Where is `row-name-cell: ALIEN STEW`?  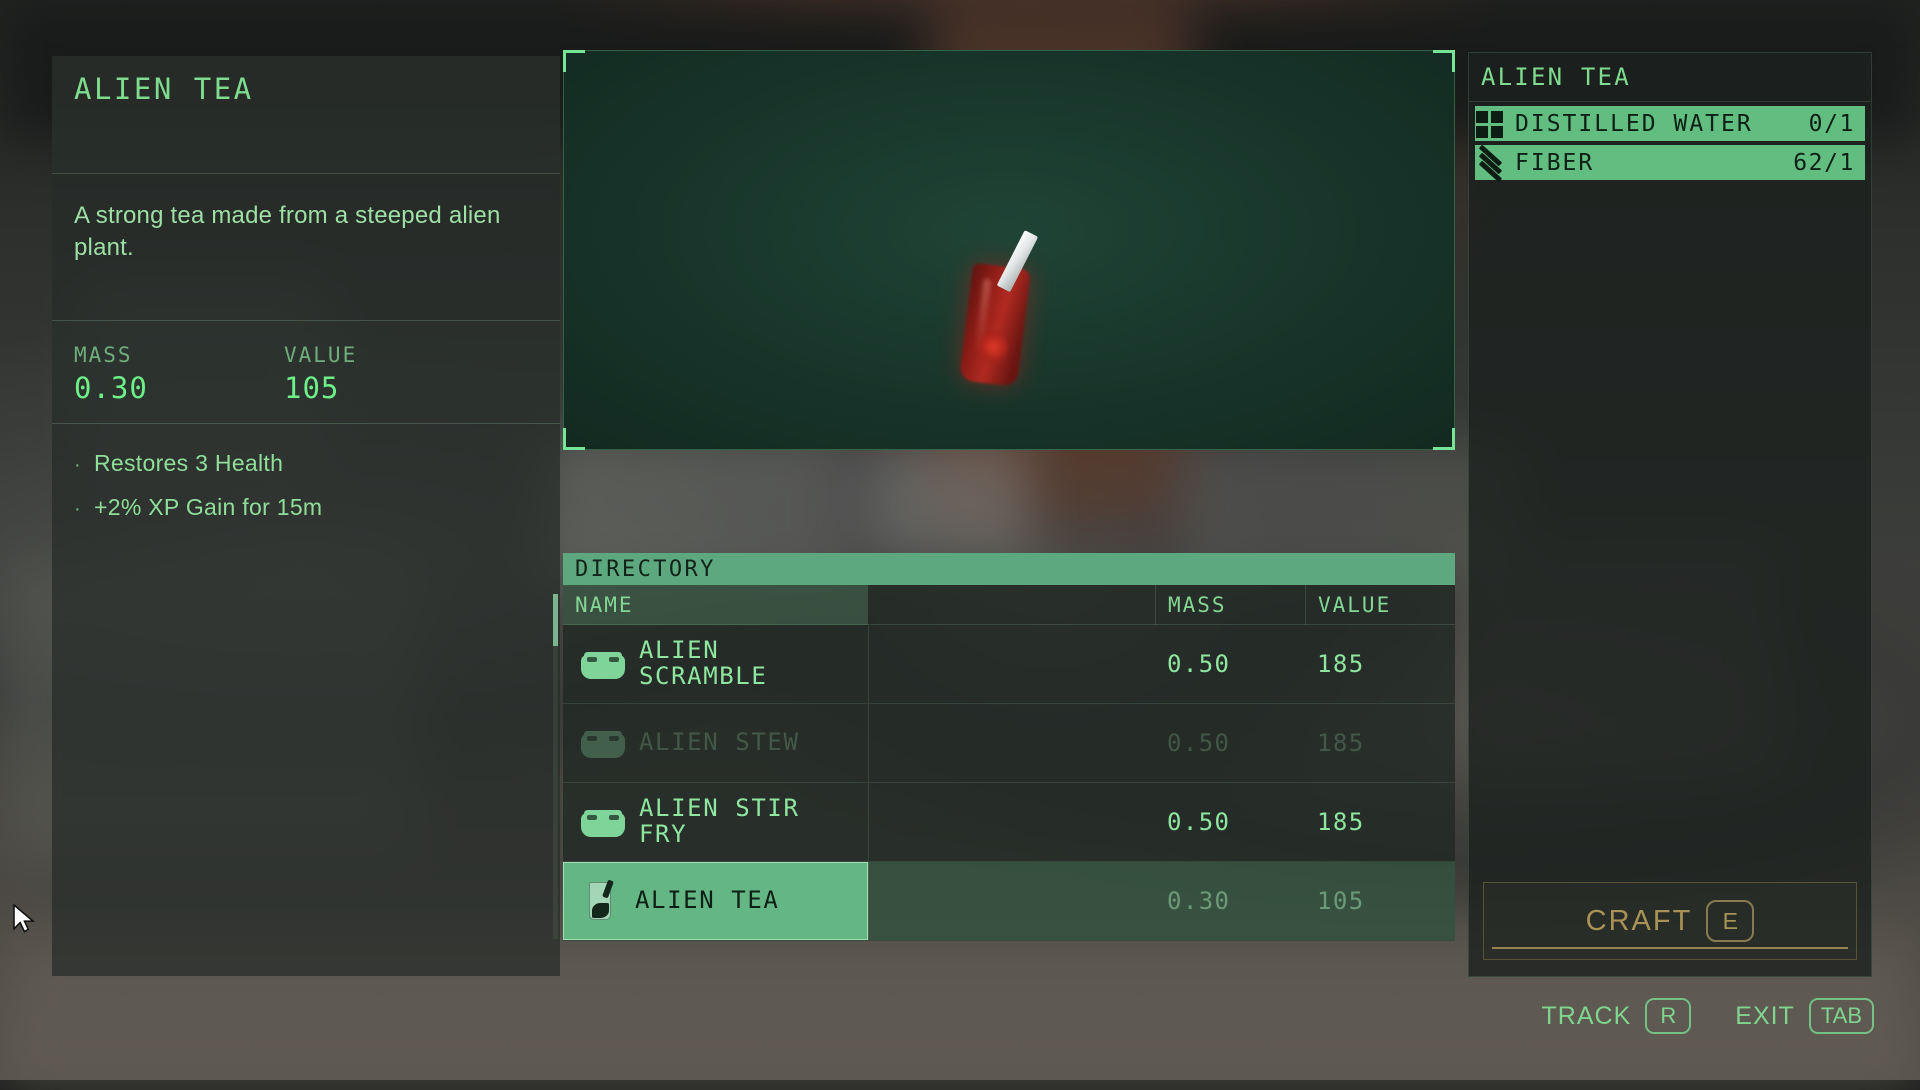 row-name-cell: ALIEN STEW is located at coordinates (715, 743).